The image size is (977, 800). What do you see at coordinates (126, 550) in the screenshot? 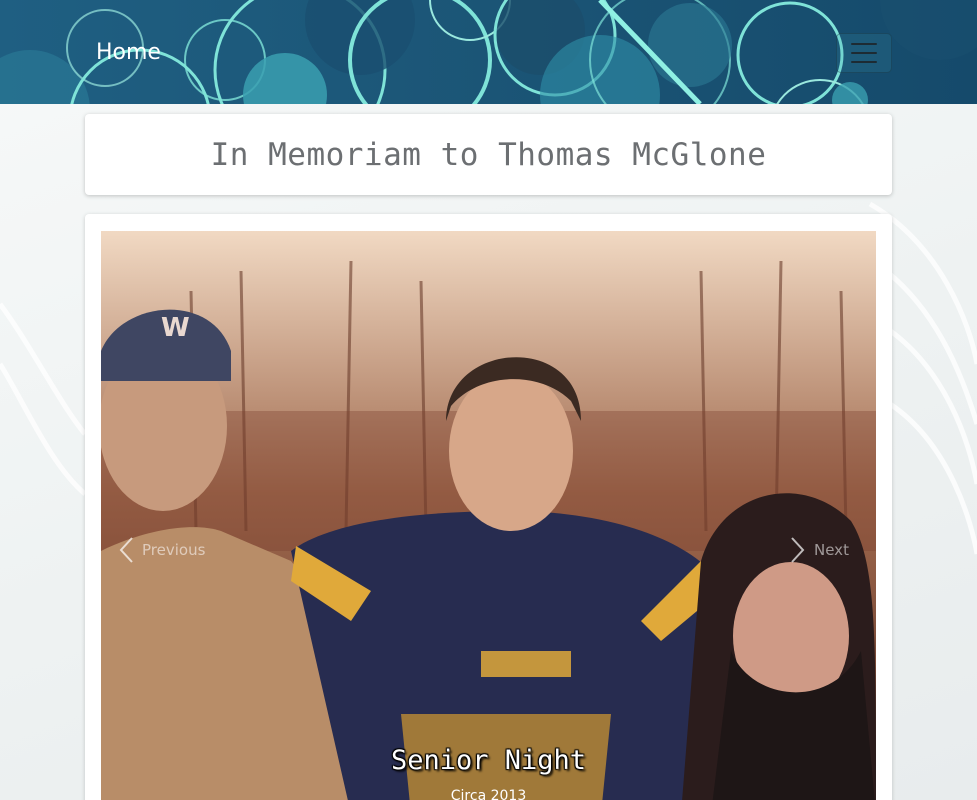
I see `chevron-left-icon` at bounding box center [126, 550].